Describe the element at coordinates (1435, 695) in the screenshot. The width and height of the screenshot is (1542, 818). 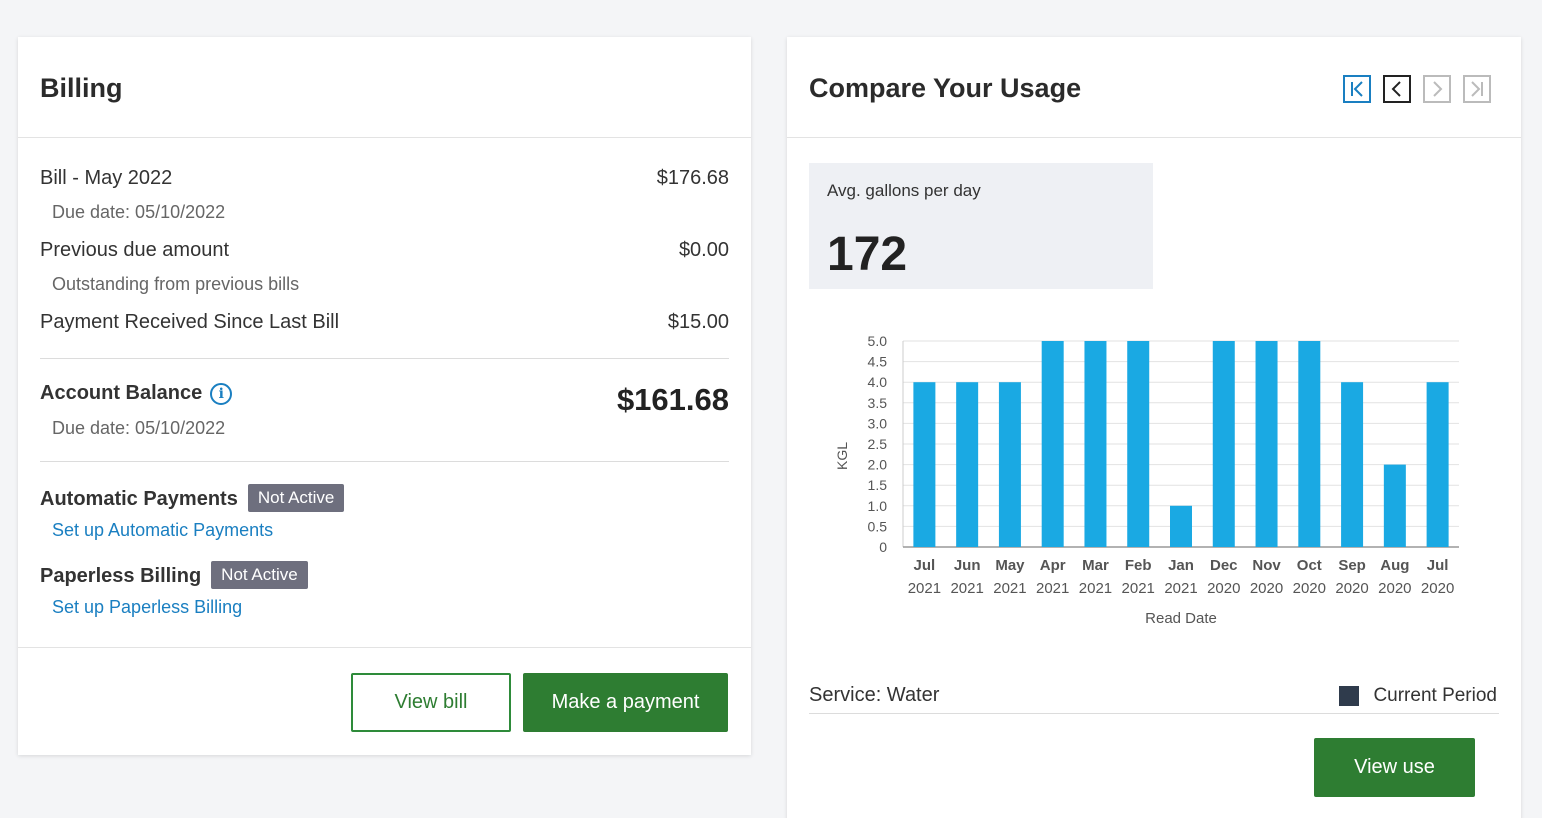
I see `legend-label: Current Period` at that location.